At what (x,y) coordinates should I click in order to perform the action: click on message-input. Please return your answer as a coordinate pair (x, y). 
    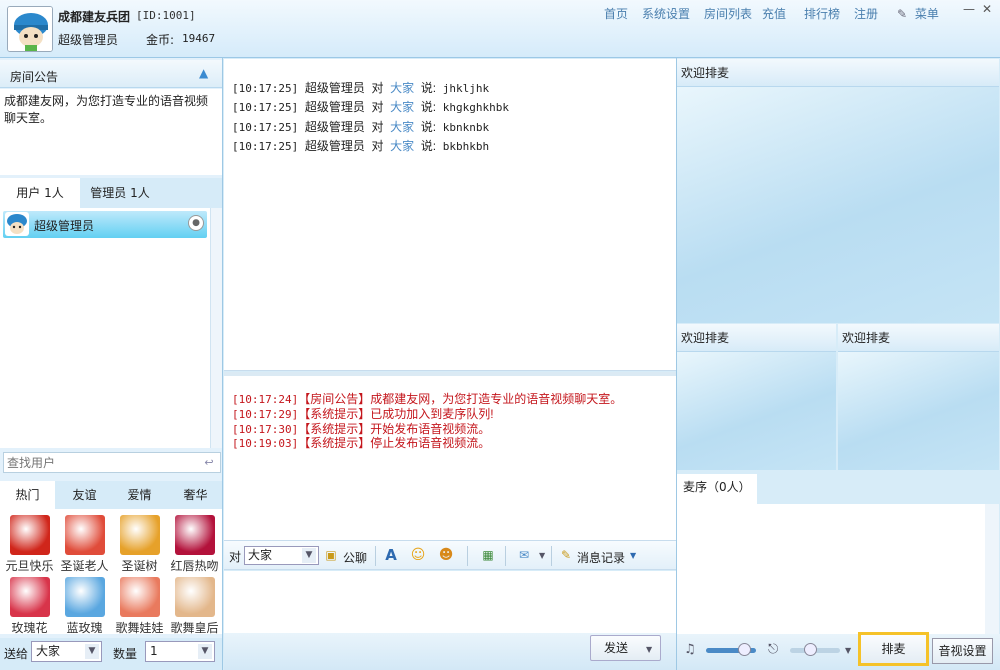
    Looking at the image, I should click on (450, 602).